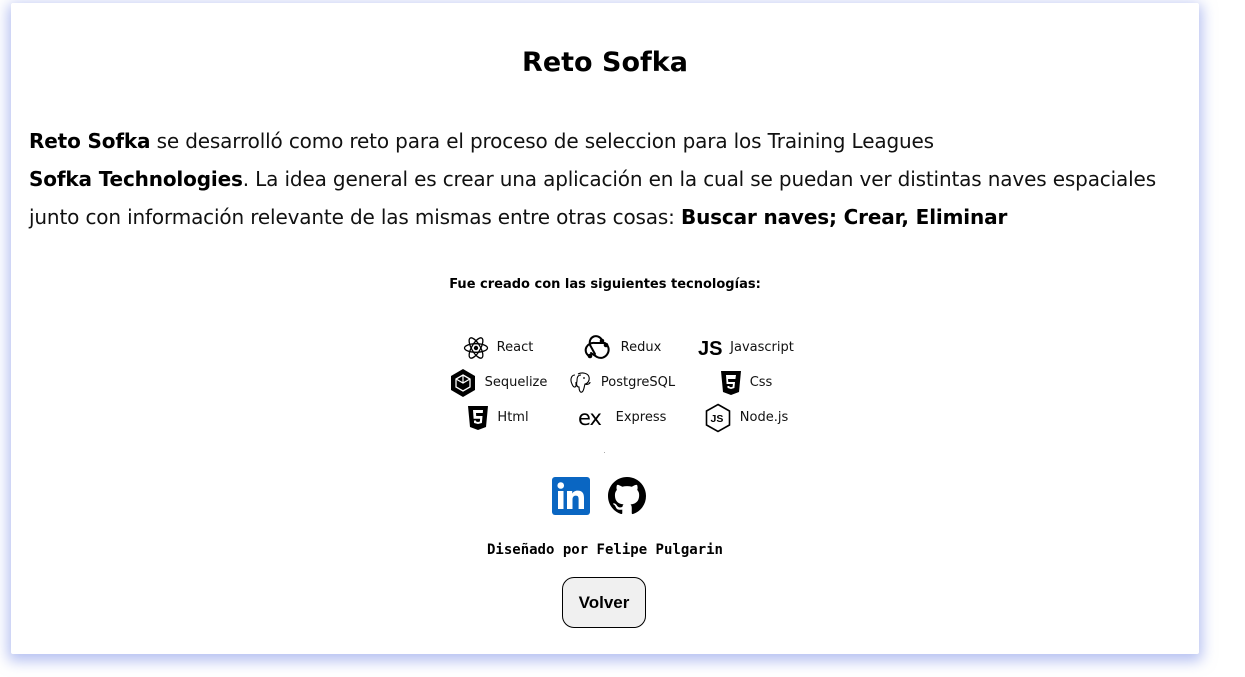 The image size is (1245, 677). I want to click on tech-label-express: Express, so click(641, 417).